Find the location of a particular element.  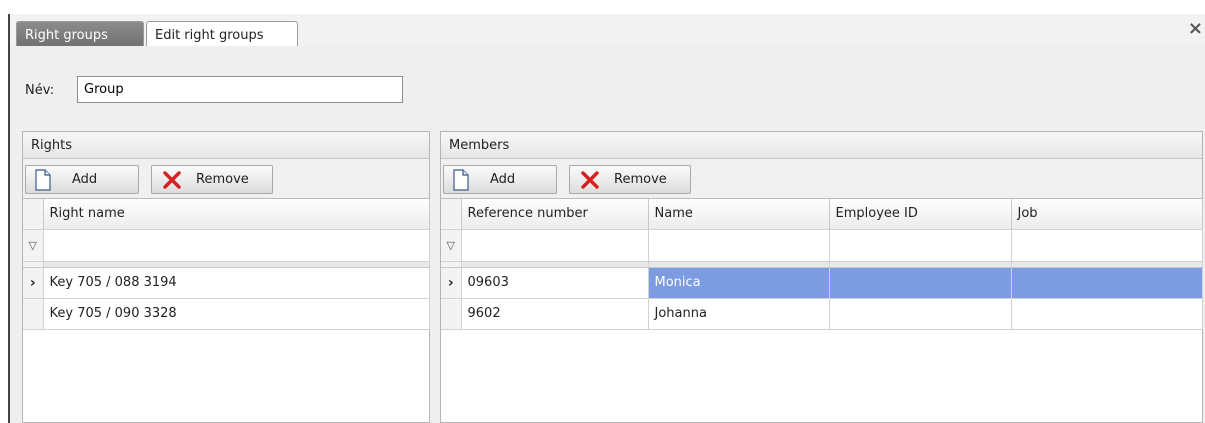

rights-panel-title: Rights is located at coordinates (226, 145).